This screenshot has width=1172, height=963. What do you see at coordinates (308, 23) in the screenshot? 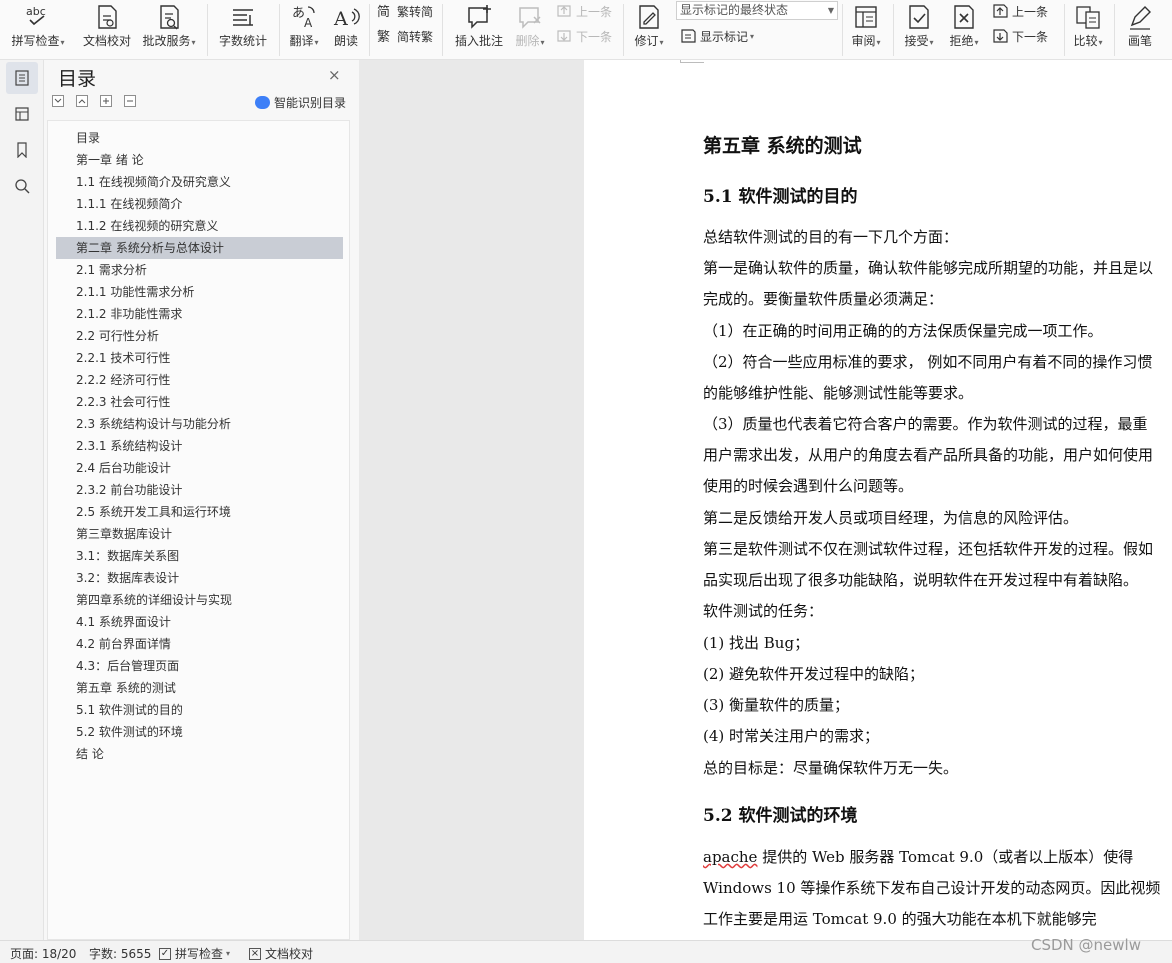
I see `svg-text: A` at bounding box center [308, 23].